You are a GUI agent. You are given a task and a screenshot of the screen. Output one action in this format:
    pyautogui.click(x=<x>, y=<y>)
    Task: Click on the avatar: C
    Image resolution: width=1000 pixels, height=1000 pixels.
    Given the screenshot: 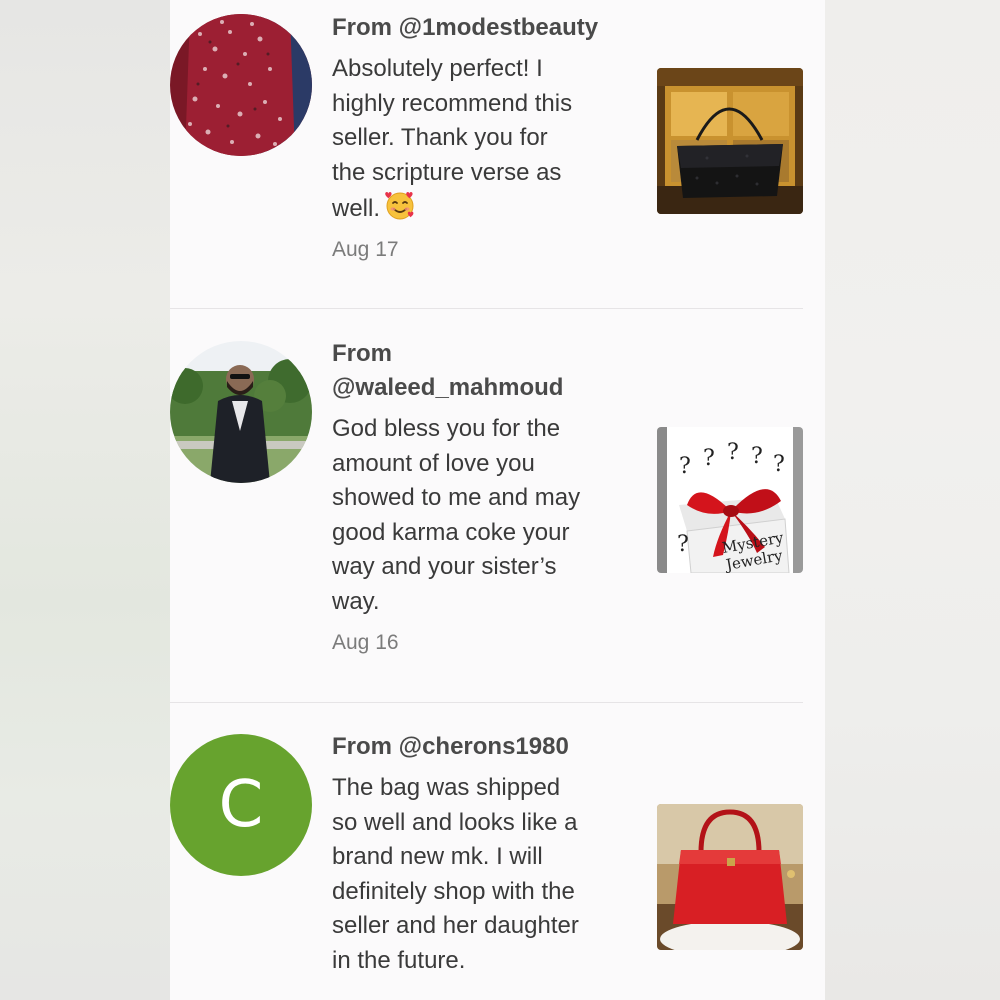 What is the action you would take?
    pyautogui.click(x=241, y=805)
    